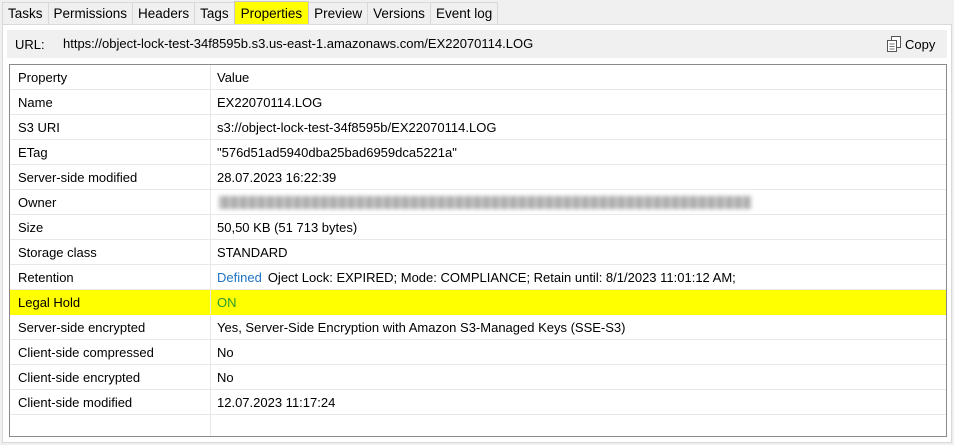  What do you see at coordinates (478, 302) in the screenshot?
I see `table-row-legal-hold: Legal Hold ON` at bounding box center [478, 302].